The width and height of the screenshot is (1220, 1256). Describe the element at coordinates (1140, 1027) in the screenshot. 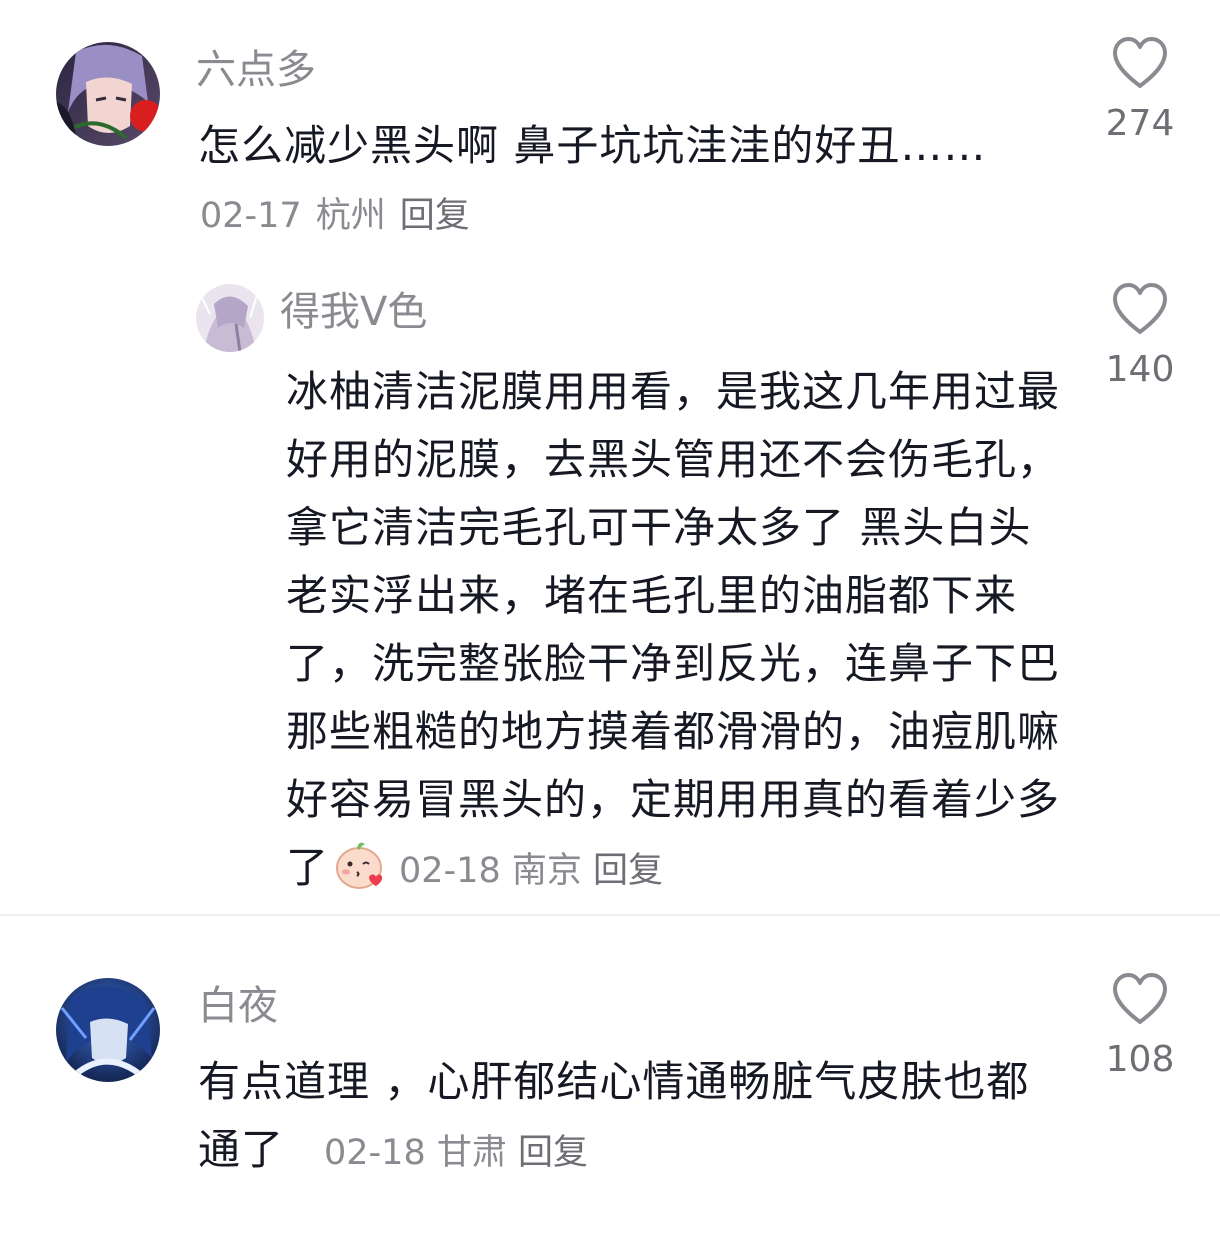

I see `like-button: 108` at that location.